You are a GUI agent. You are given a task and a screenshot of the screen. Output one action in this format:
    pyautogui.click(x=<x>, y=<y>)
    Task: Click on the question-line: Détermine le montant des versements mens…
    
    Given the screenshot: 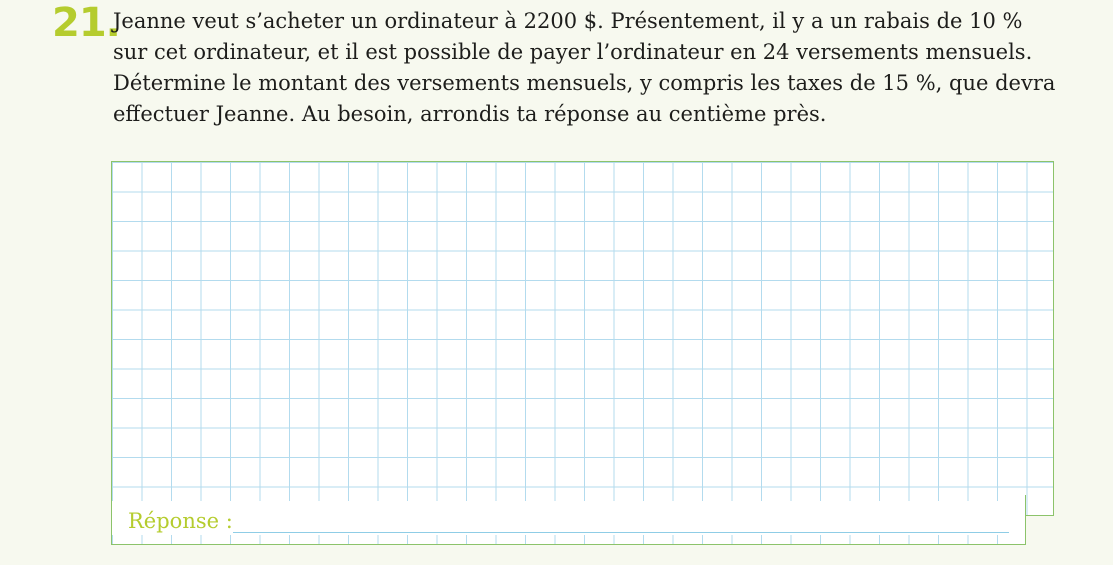 What is the action you would take?
    pyautogui.click(x=584, y=83)
    